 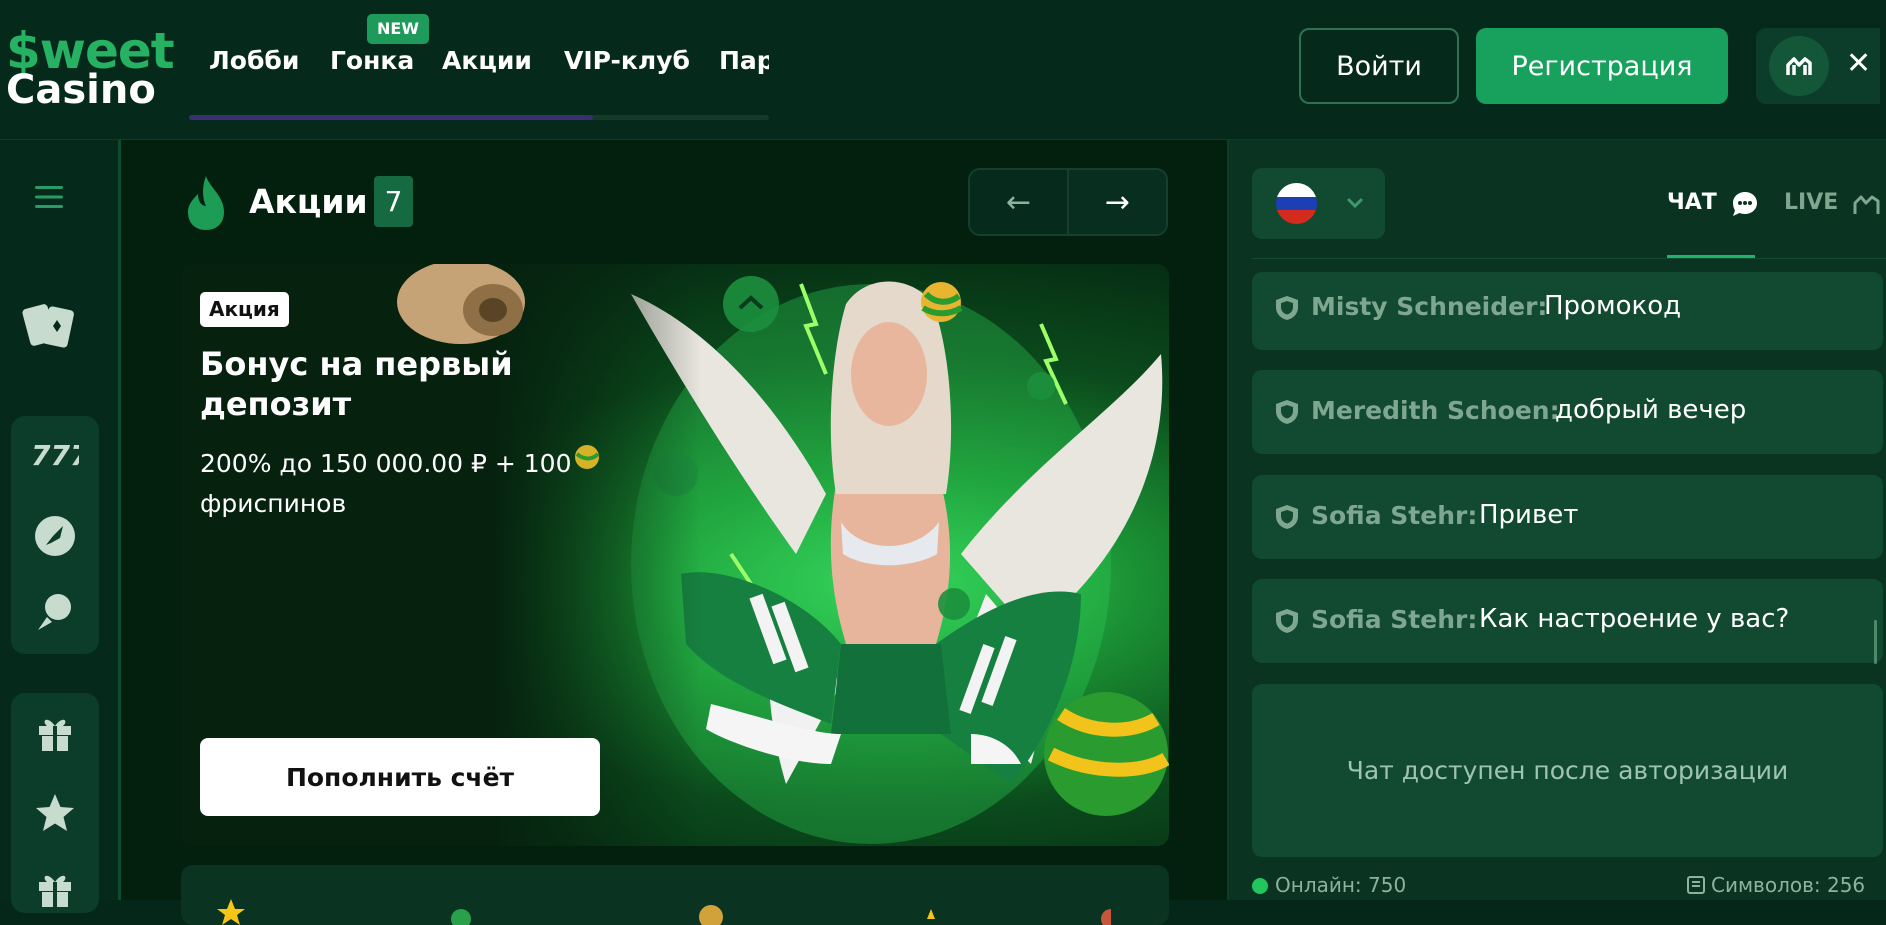 What do you see at coordinates (206, 203) in the screenshot?
I see `fire-icon` at bounding box center [206, 203].